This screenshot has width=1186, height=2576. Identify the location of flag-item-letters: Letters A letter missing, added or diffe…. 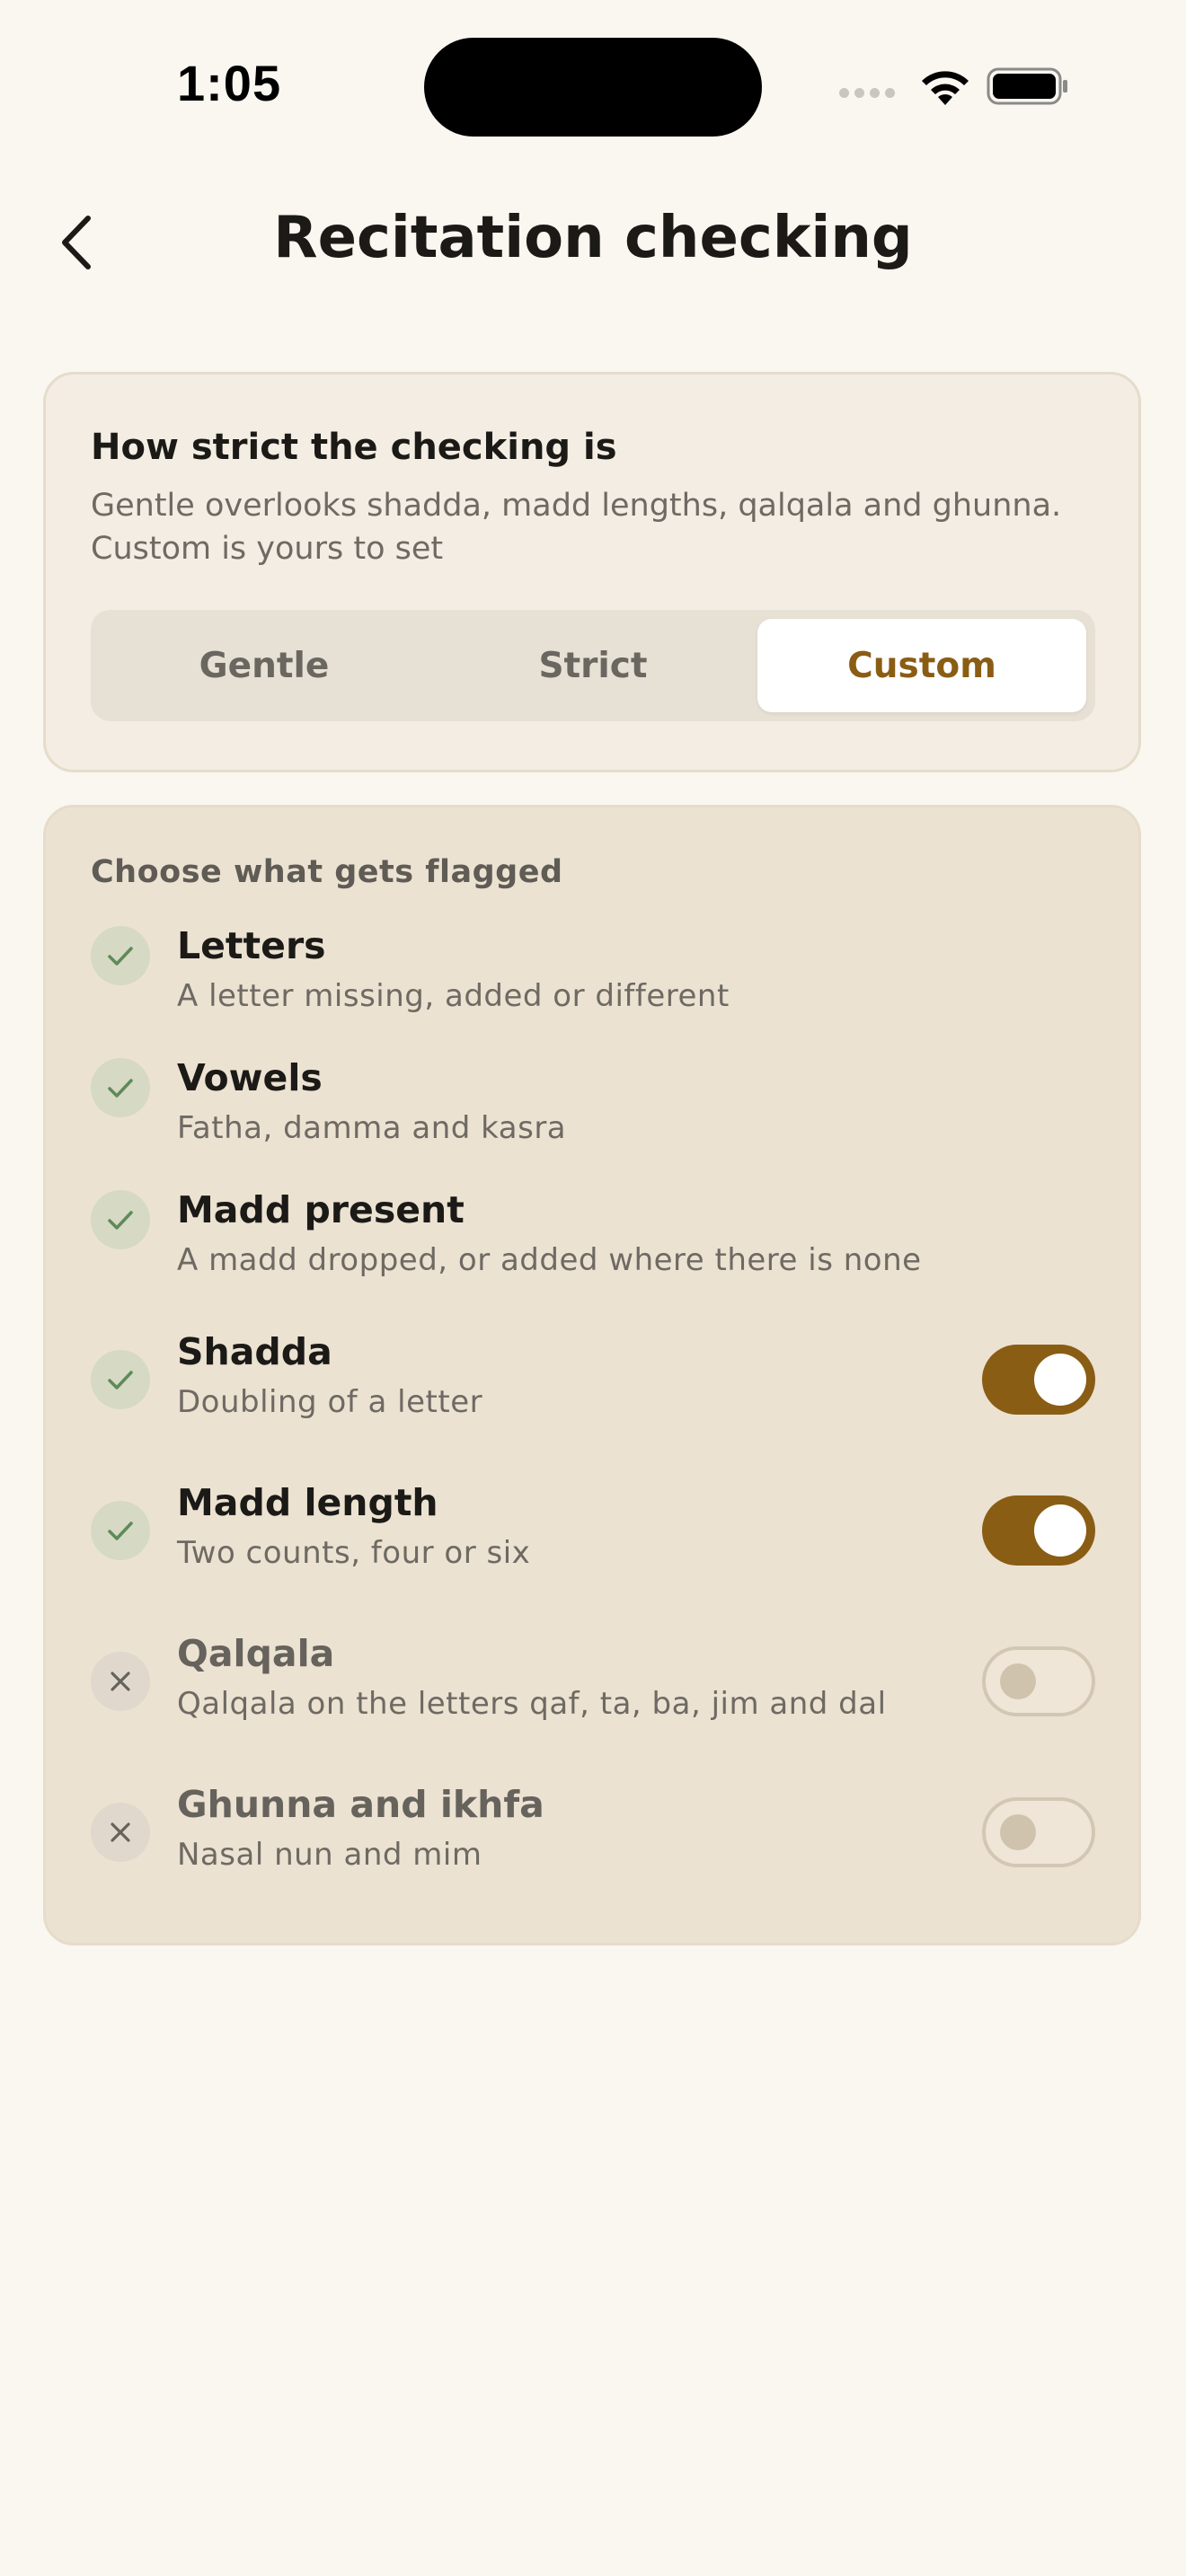
(593, 978).